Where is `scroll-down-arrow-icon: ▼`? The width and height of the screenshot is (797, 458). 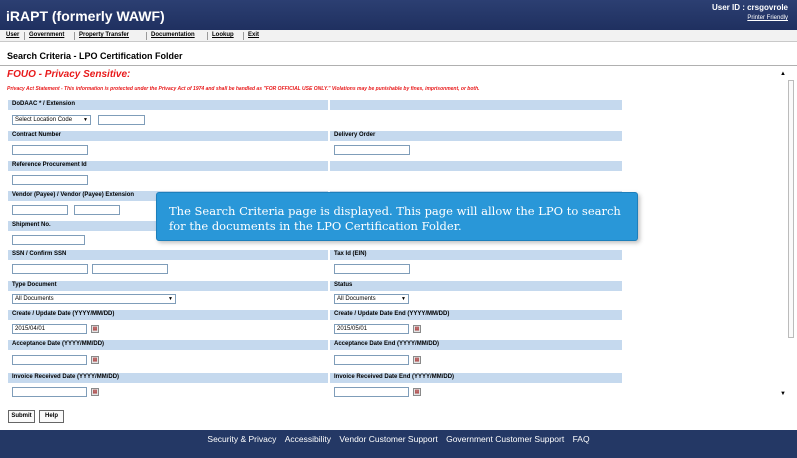
scroll-down-arrow-icon: ▼ is located at coordinates (783, 394).